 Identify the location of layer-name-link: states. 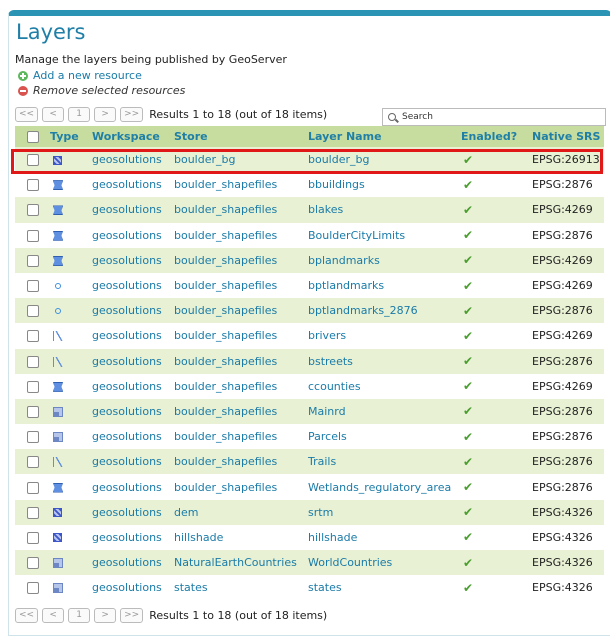
(384, 587).